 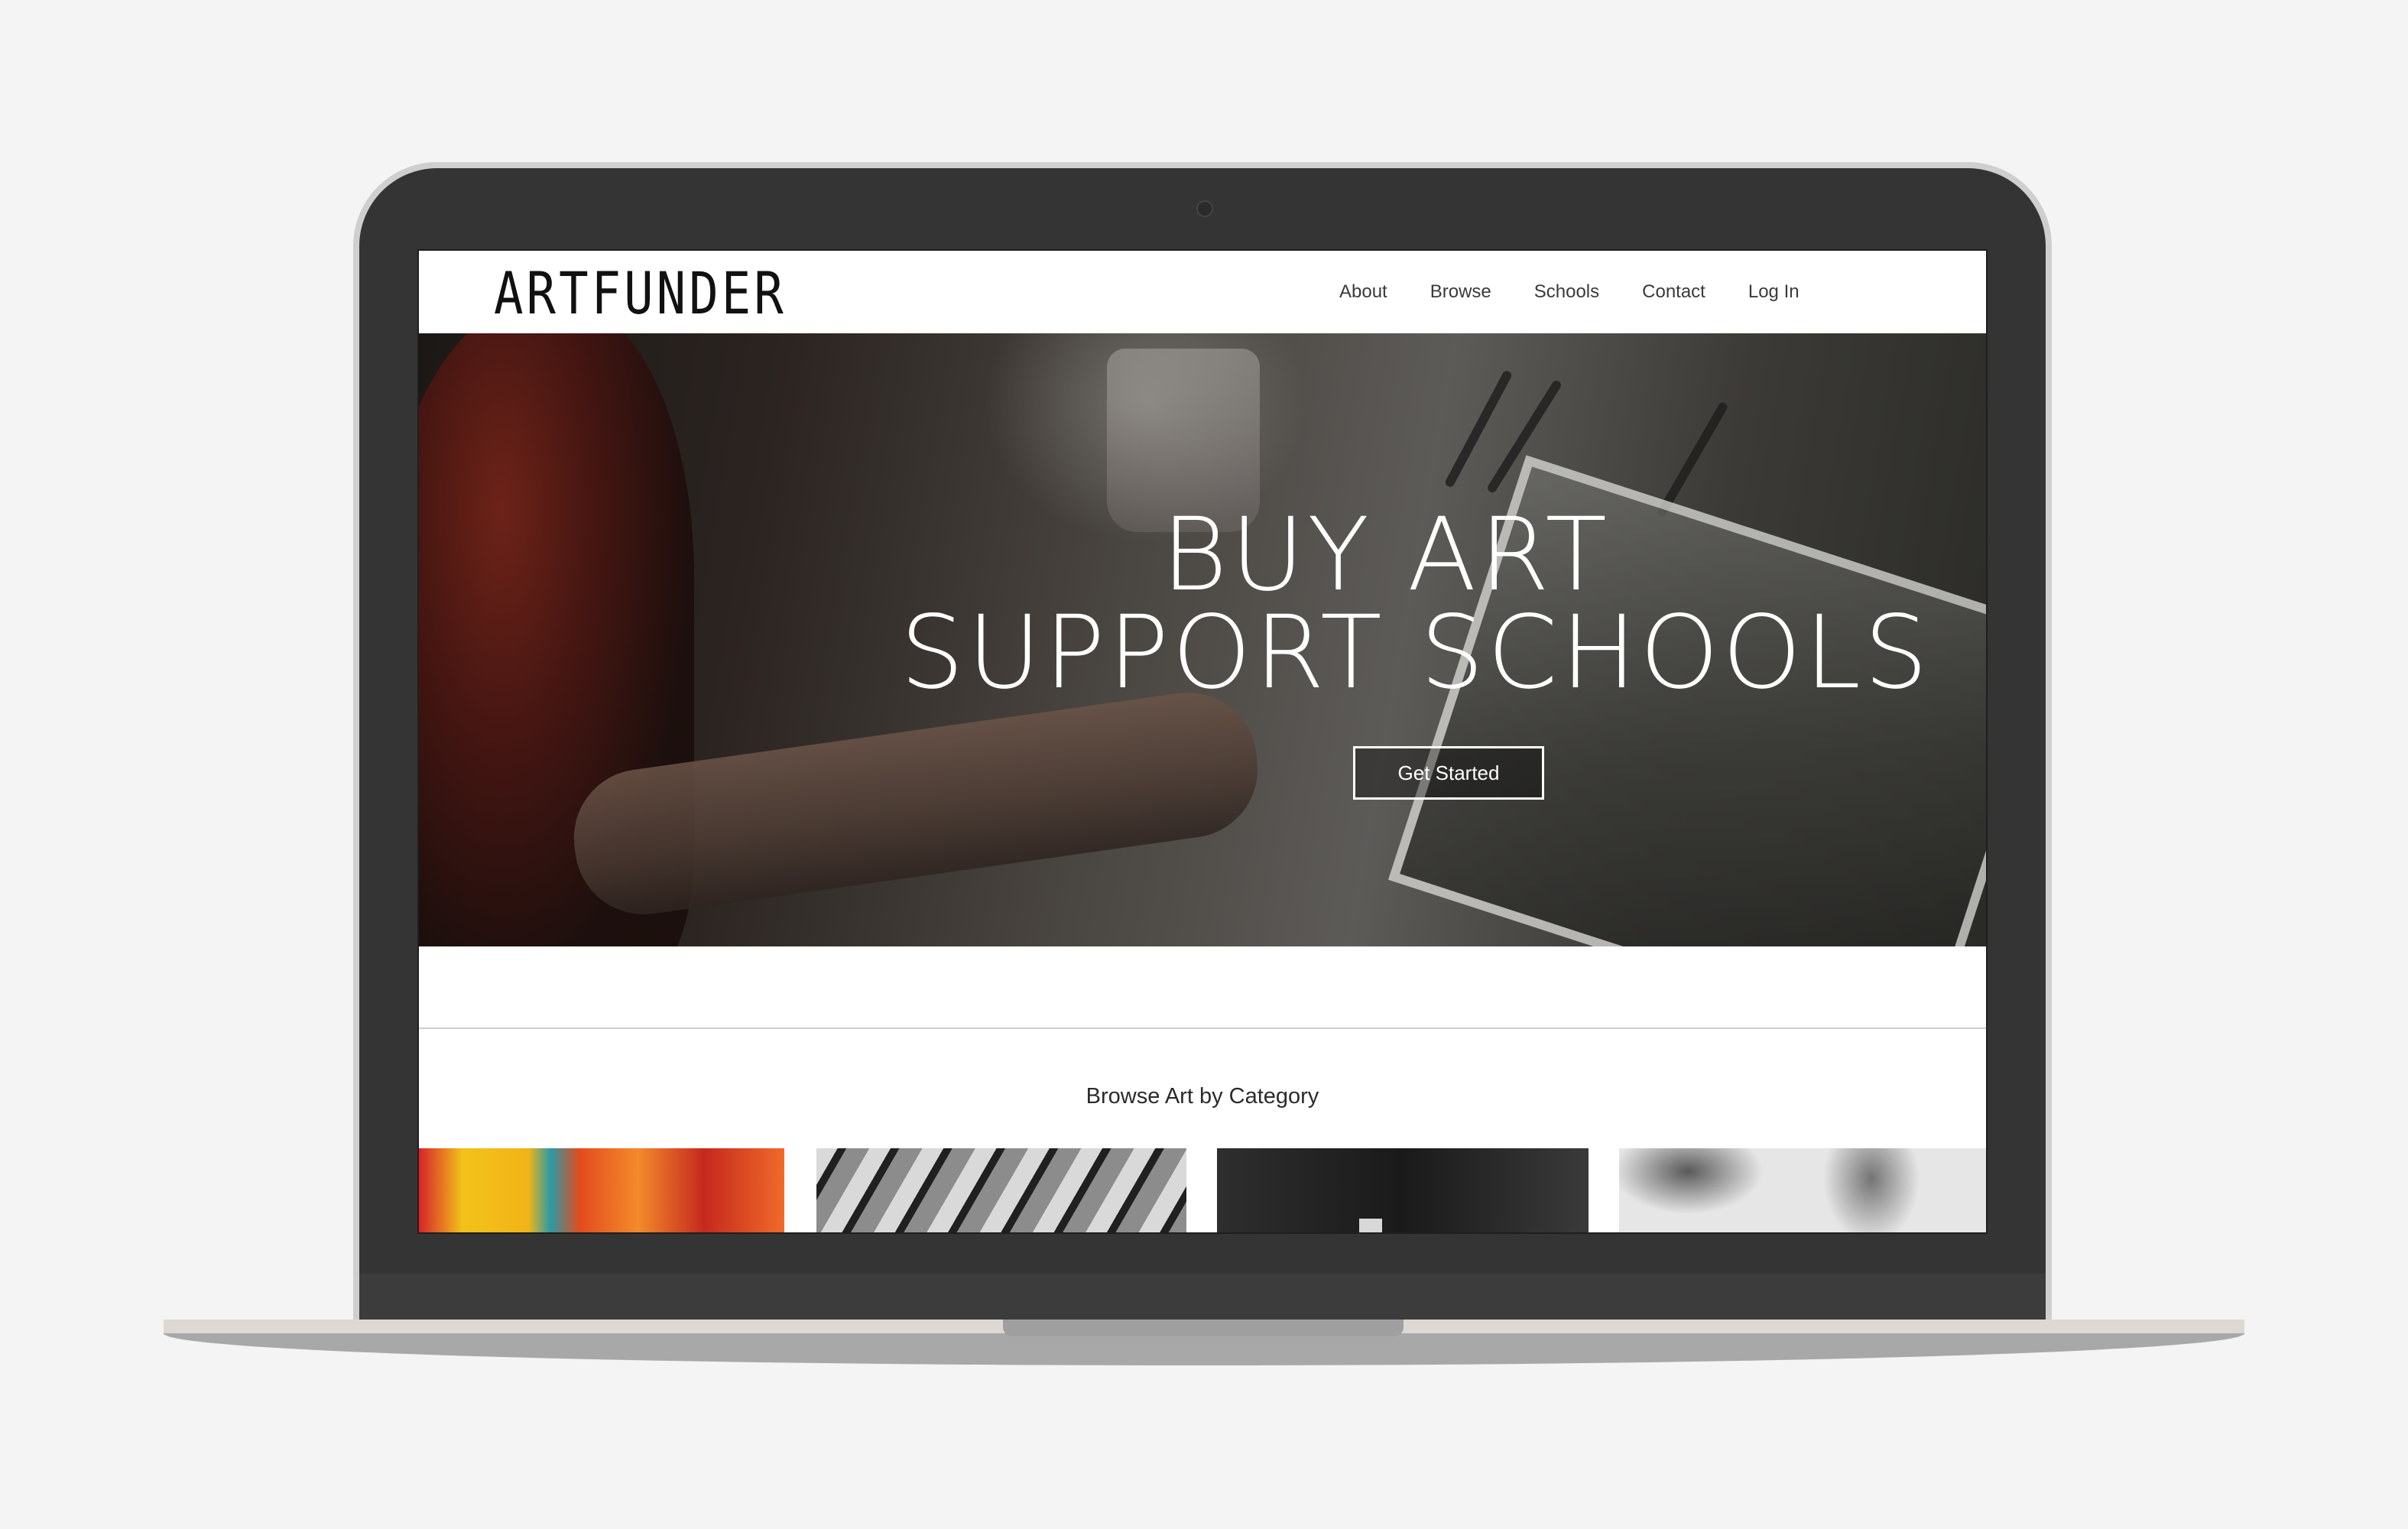 What do you see at coordinates (1567, 292) in the screenshot?
I see `nav-item-schools: Schools` at bounding box center [1567, 292].